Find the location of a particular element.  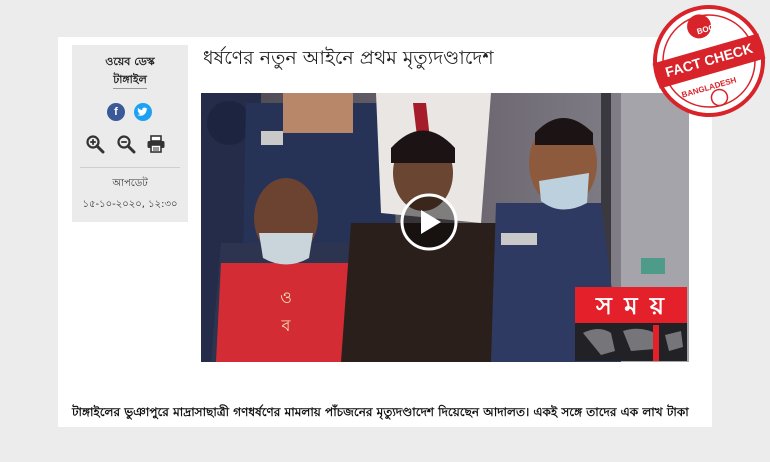

zoom-out-icon is located at coordinates (126, 144).